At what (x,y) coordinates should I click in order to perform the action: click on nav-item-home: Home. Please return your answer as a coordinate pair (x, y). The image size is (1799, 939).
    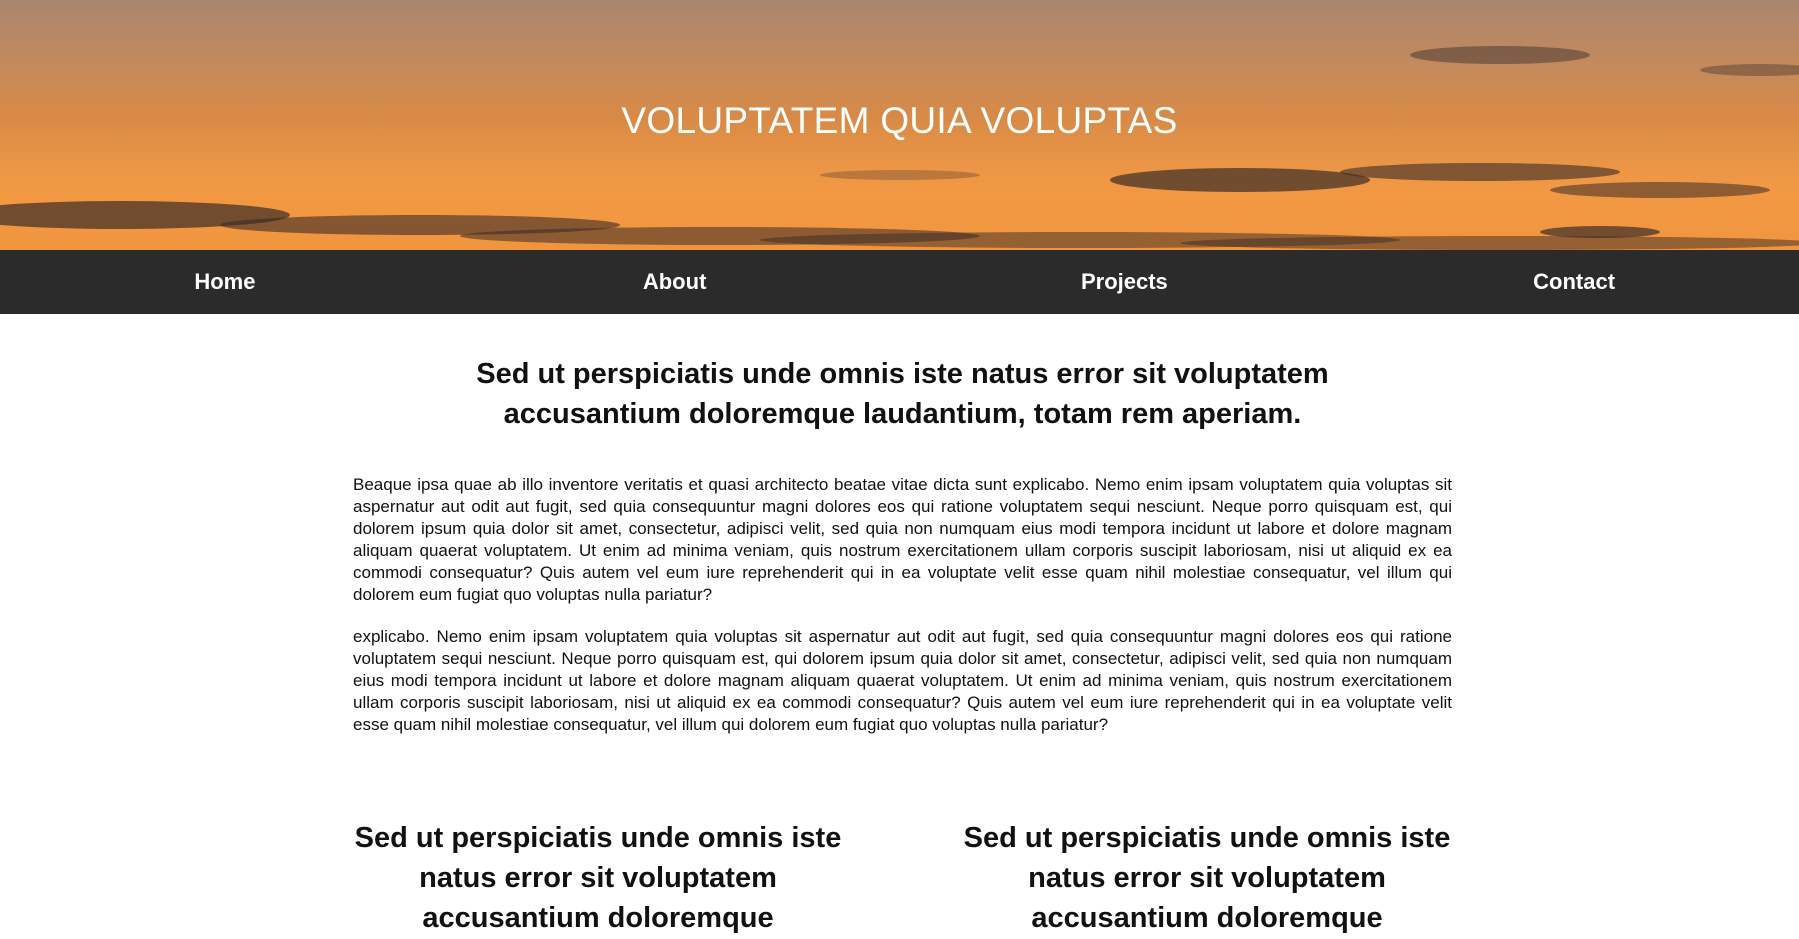
    Looking at the image, I should click on (225, 282).